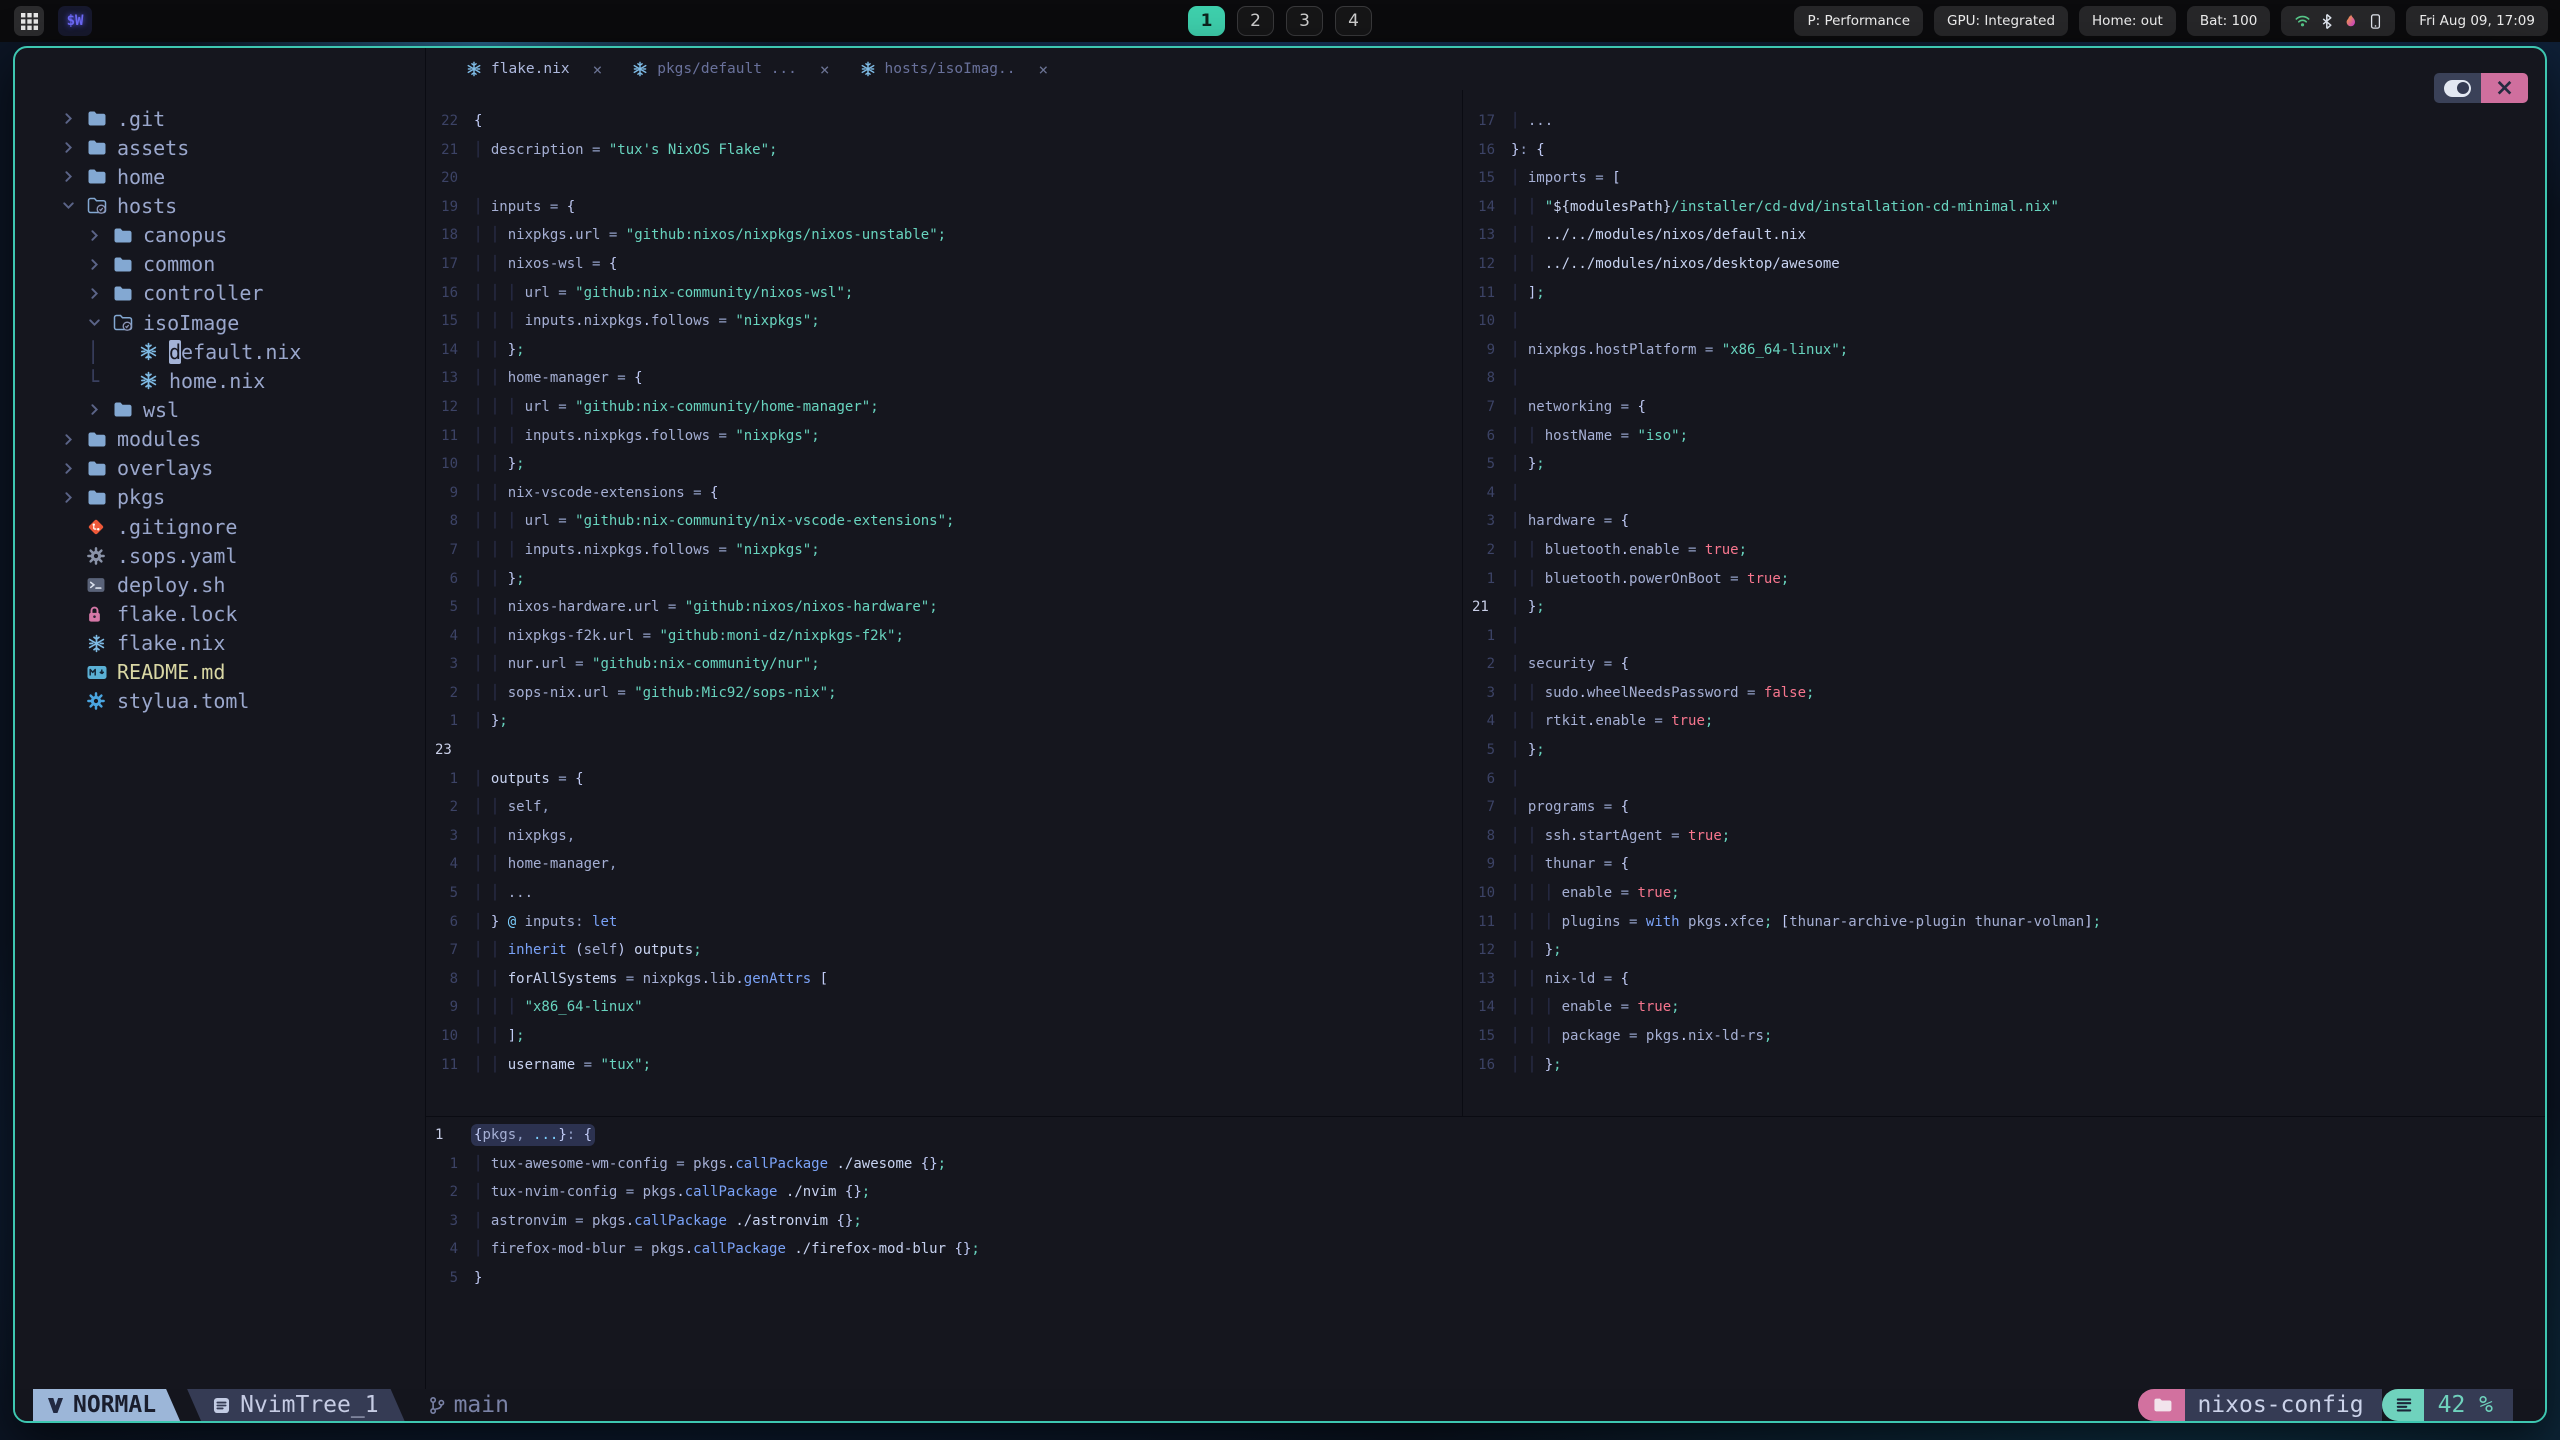 This screenshot has height=1440, width=2560. What do you see at coordinates (944, 1036) in the screenshot?
I see `code-line: 10 │ │ ];` at bounding box center [944, 1036].